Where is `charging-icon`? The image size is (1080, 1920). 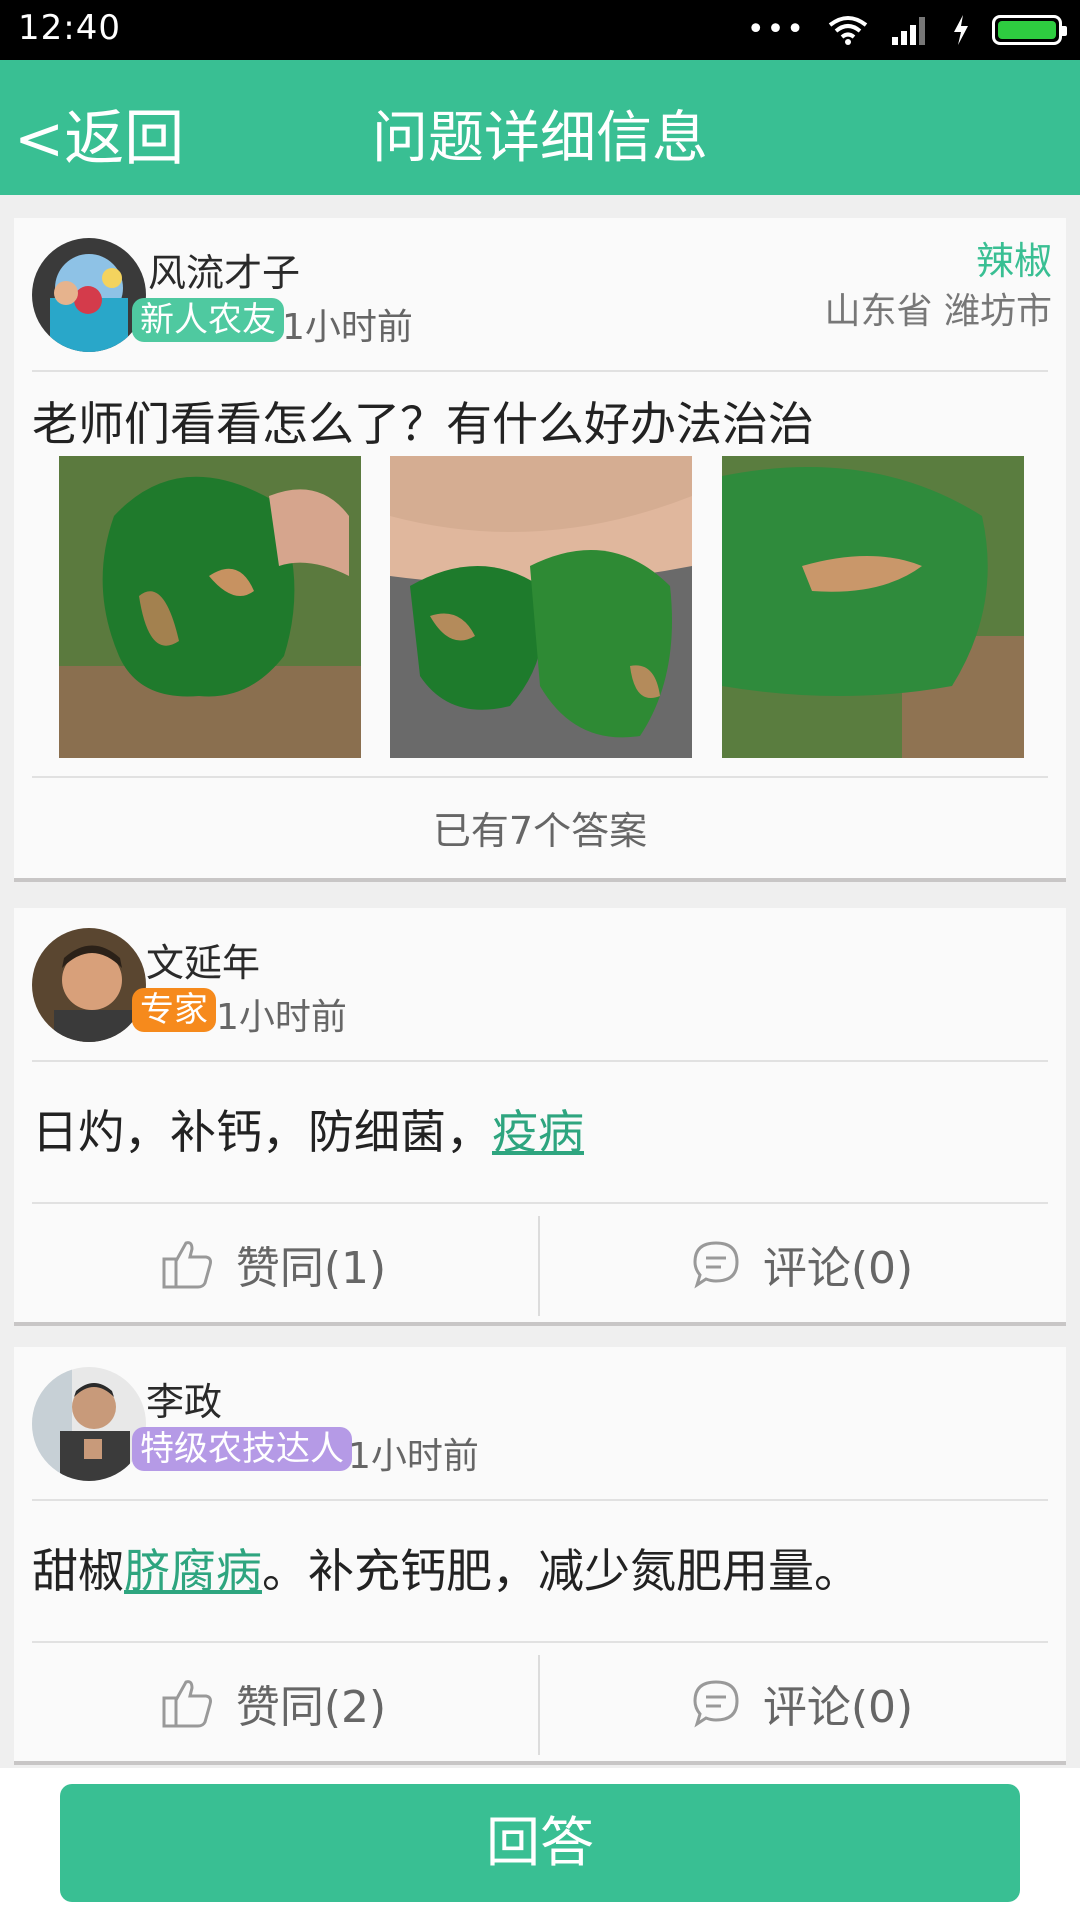 charging-icon is located at coordinates (961, 30).